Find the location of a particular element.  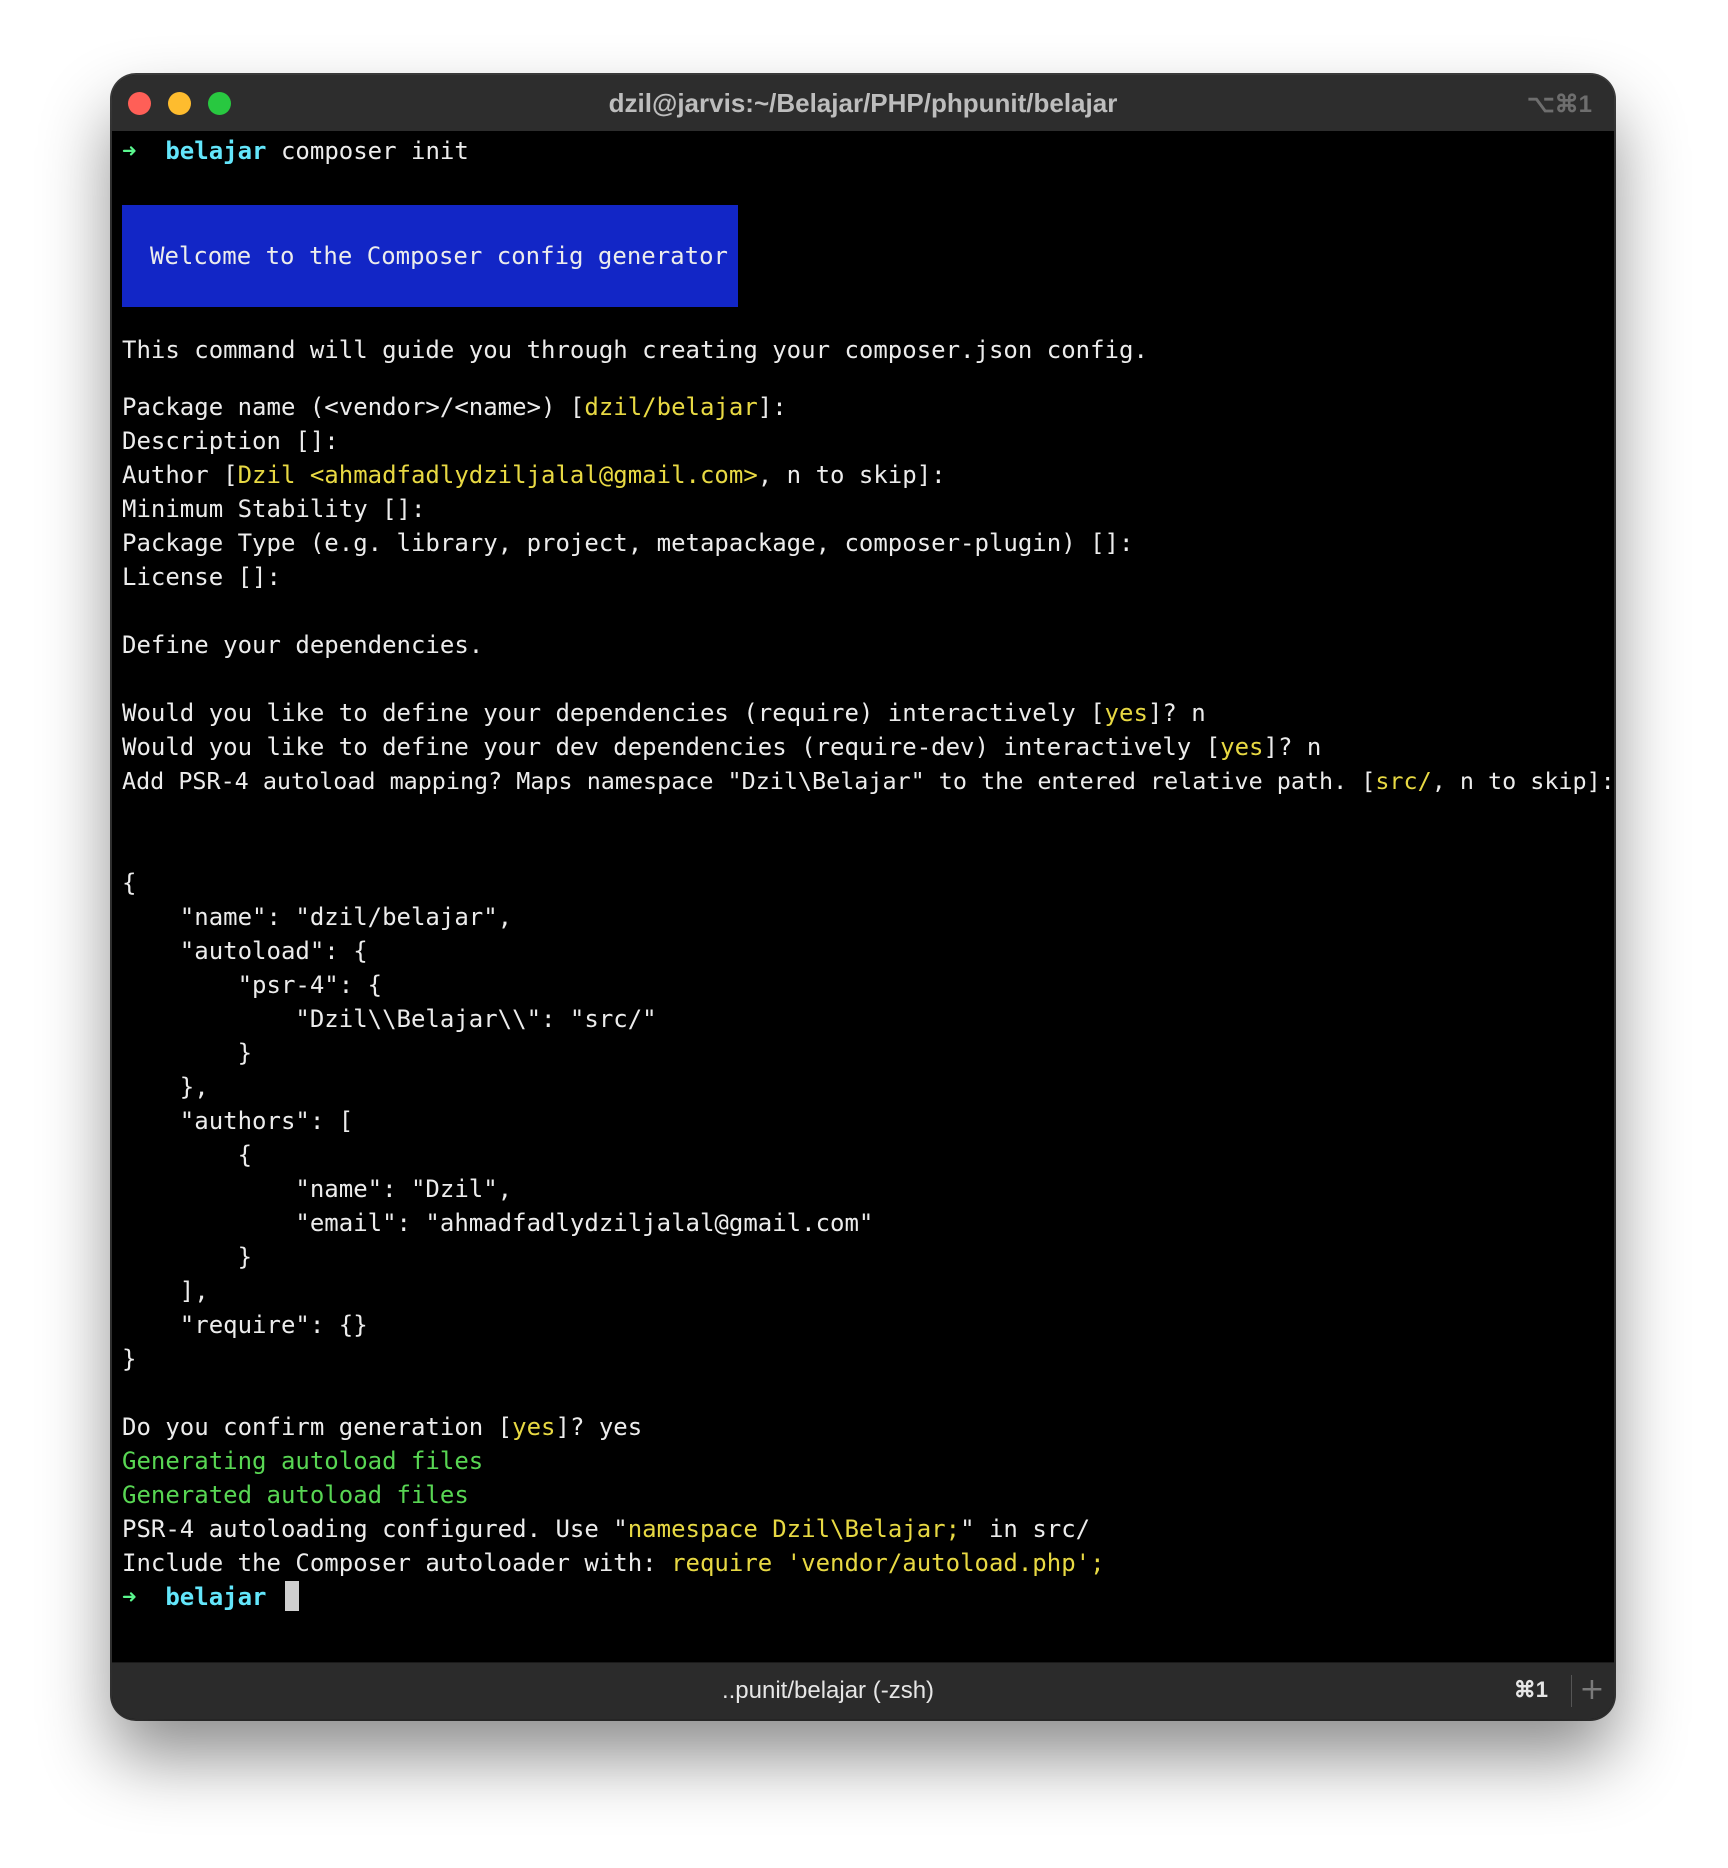

text-cursor is located at coordinates (291, 1596).